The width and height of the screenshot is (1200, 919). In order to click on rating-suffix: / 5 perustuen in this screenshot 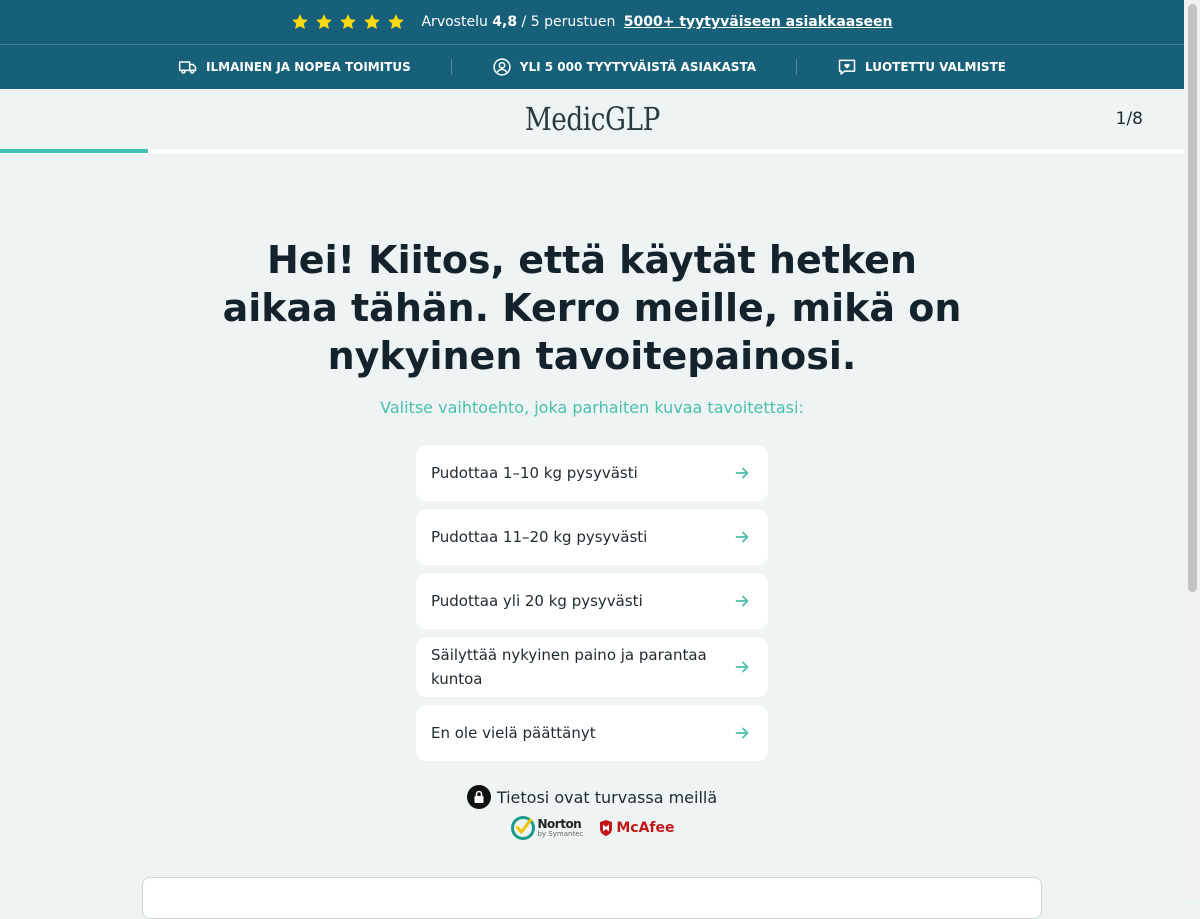, I will do `click(568, 22)`.